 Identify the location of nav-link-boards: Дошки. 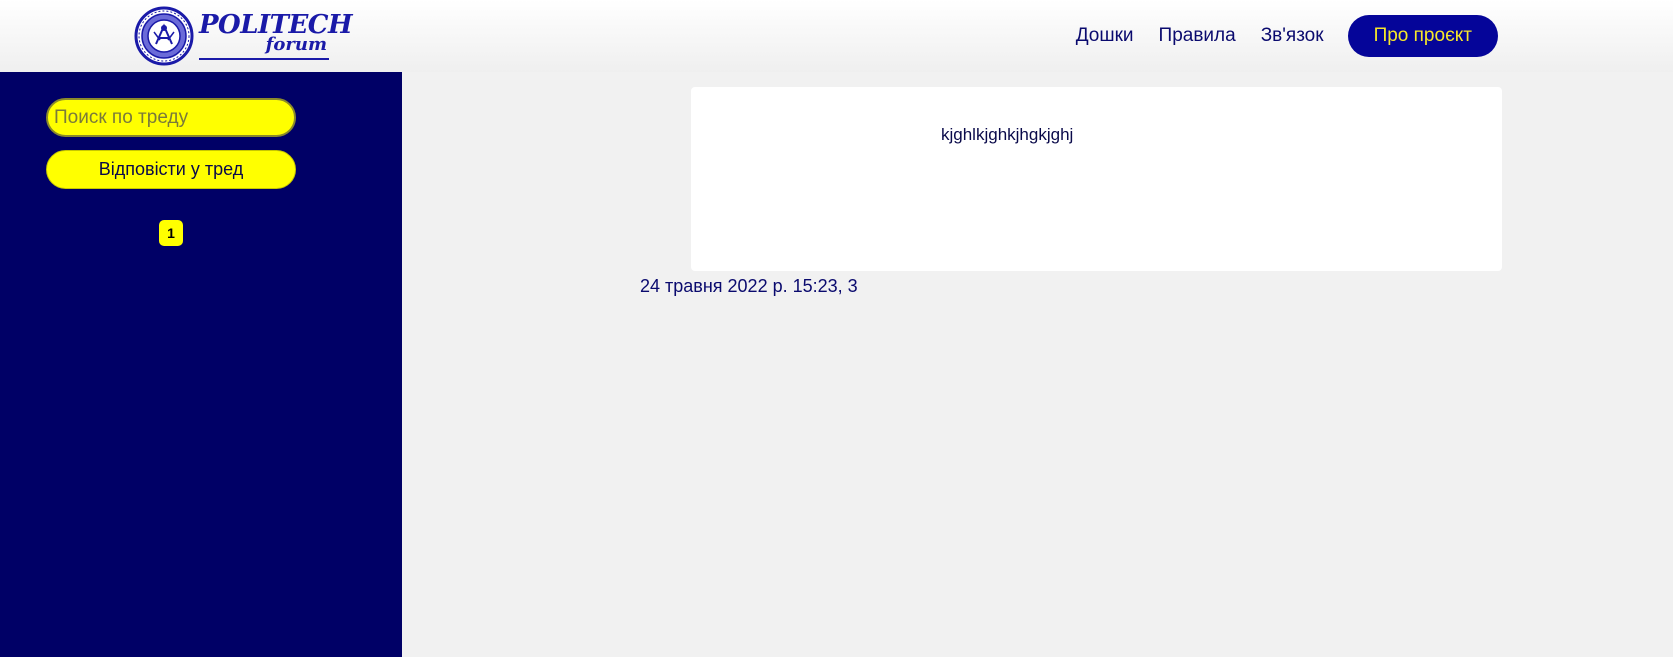
(1105, 36).